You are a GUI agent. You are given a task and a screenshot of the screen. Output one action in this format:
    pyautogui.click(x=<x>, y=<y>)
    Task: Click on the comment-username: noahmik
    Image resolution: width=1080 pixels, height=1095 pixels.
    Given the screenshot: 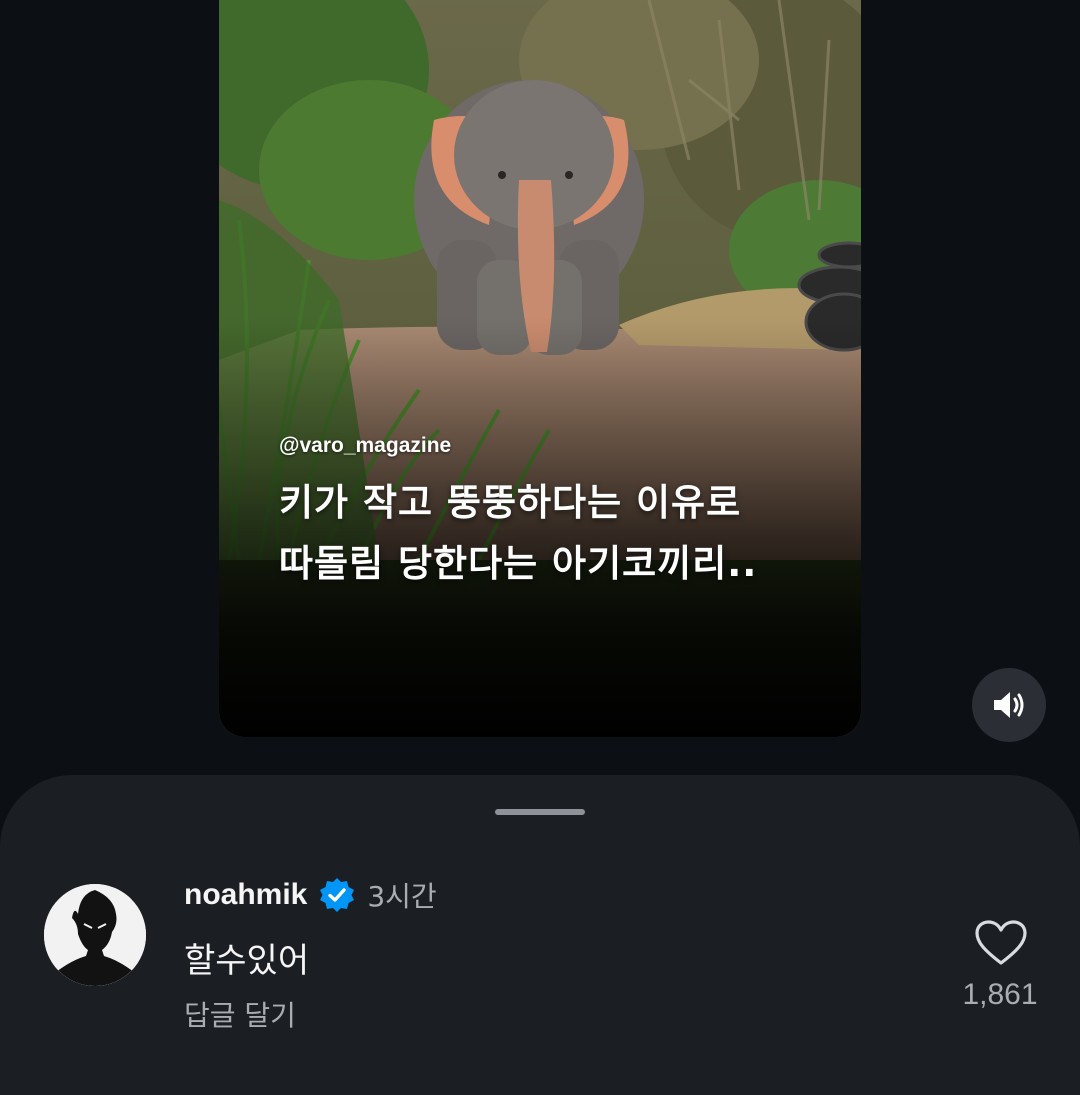 What is the action you would take?
    pyautogui.click(x=245, y=895)
    